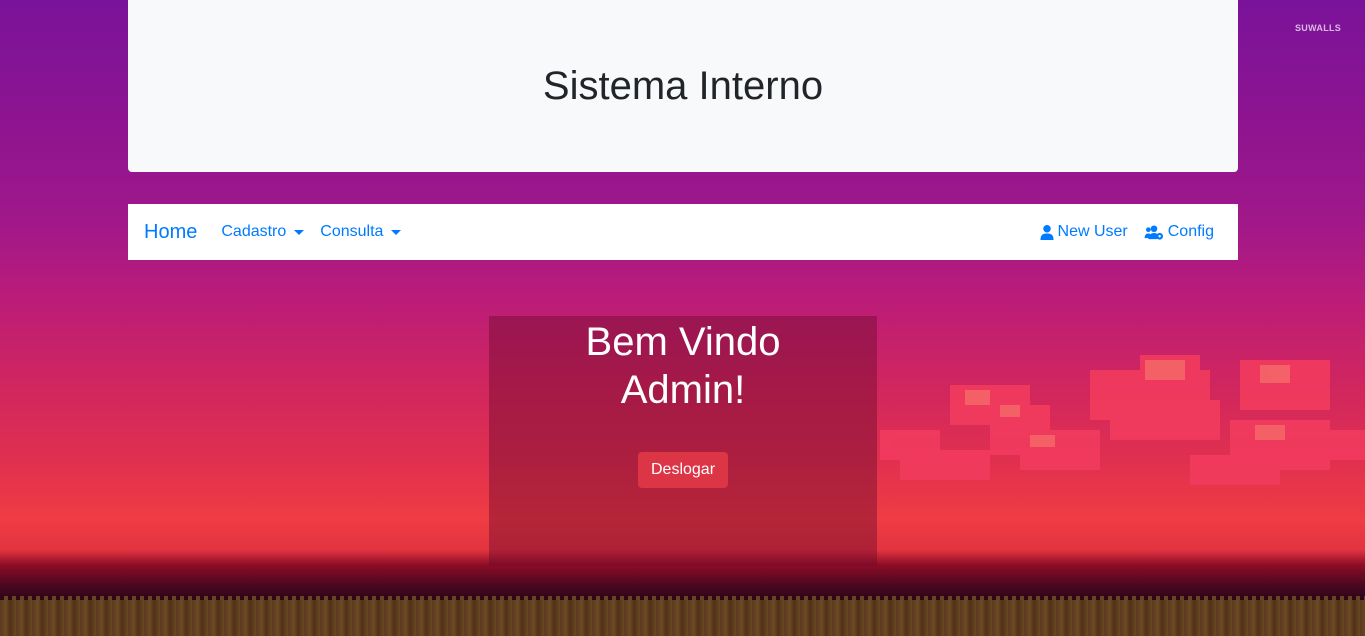  Describe the element at coordinates (170, 232) in the screenshot. I see `nav-home-link: Home` at that location.